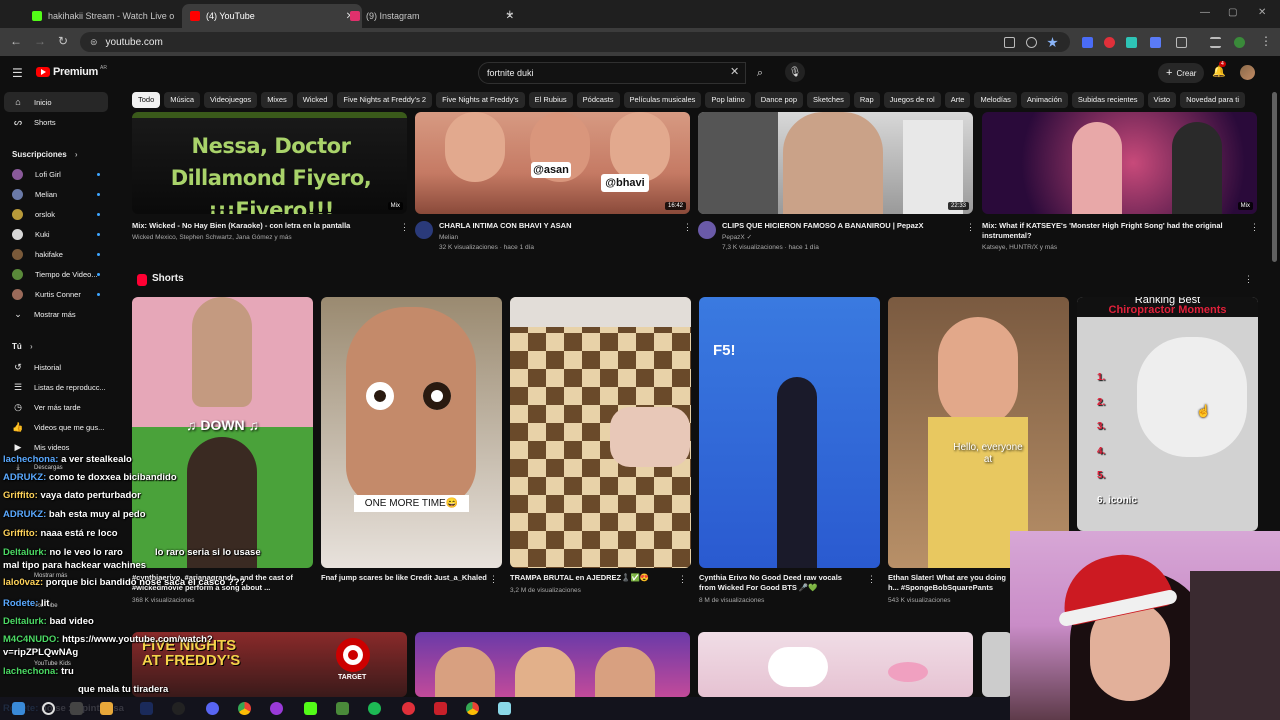 This screenshot has height=720, width=1280. Describe the element at coordinates (106, 708) in the screenshot. I see `file-explorer-icon` at that location.